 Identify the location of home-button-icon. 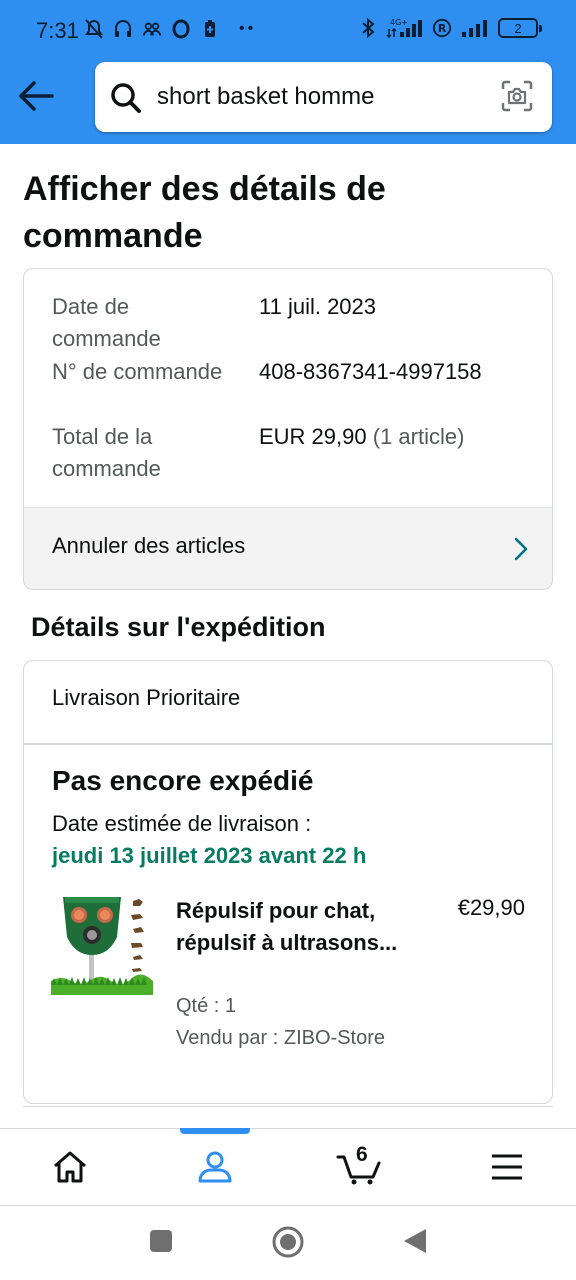
(288, 1242).